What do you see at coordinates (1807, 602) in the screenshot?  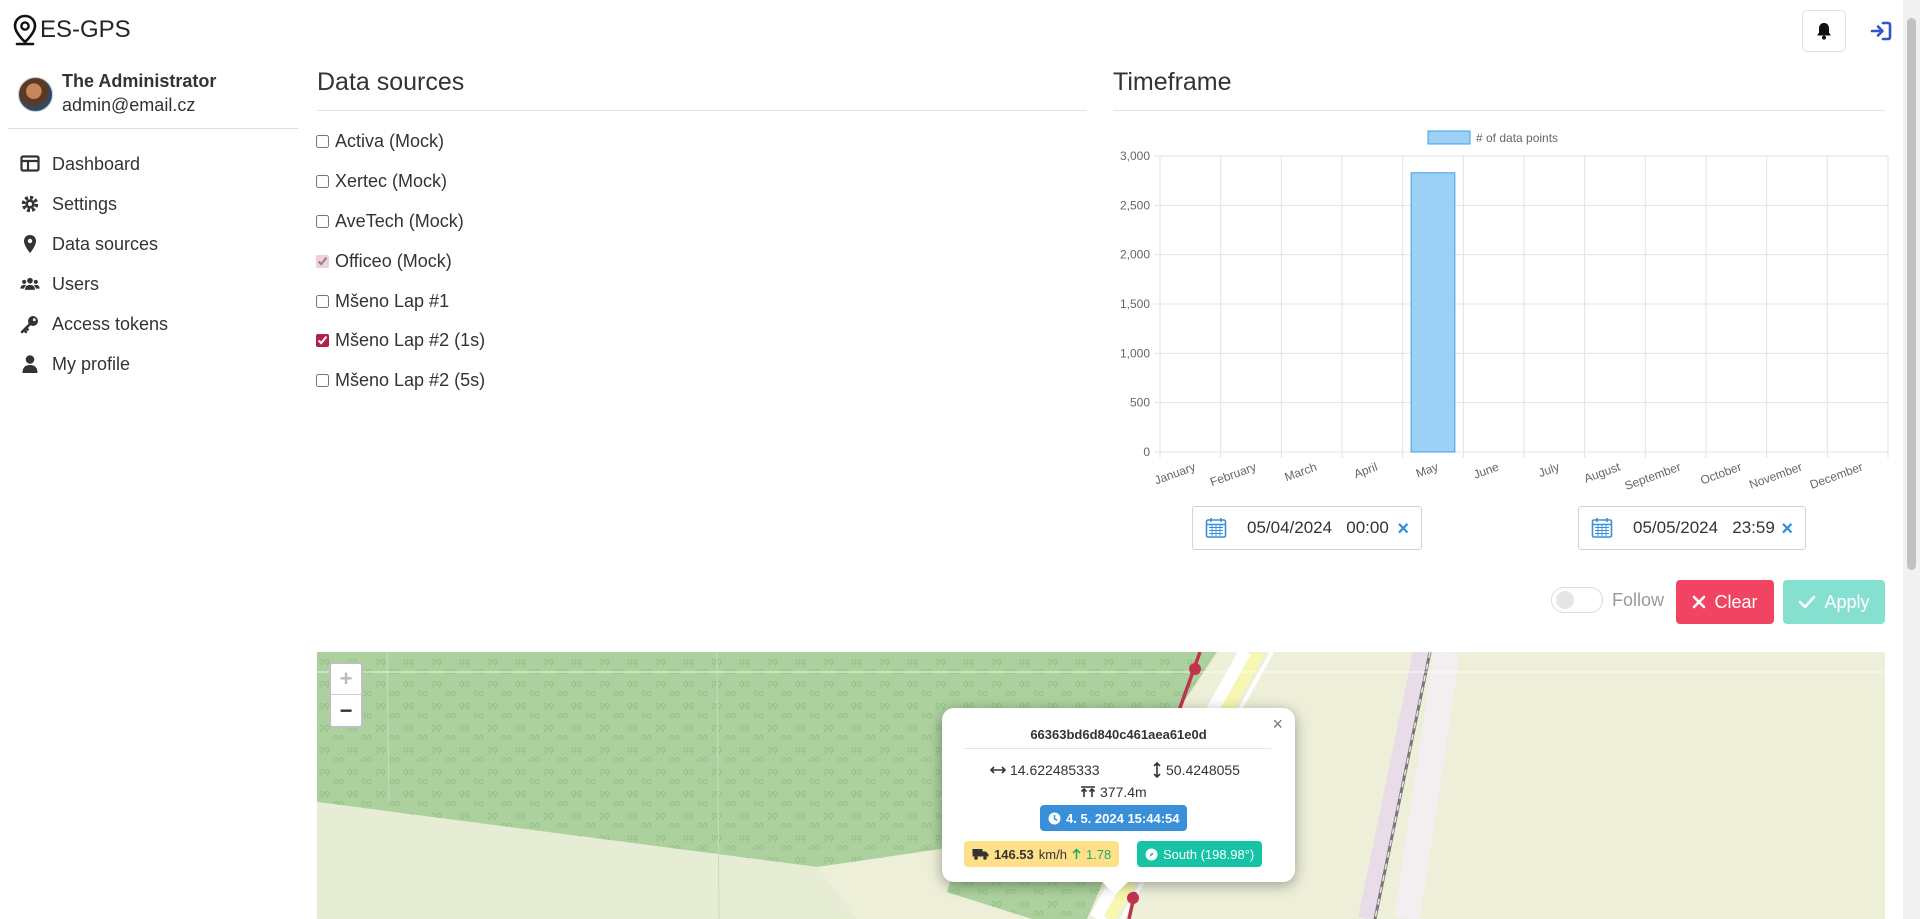 I see `check-icon` at bounding box center [1807, 602].